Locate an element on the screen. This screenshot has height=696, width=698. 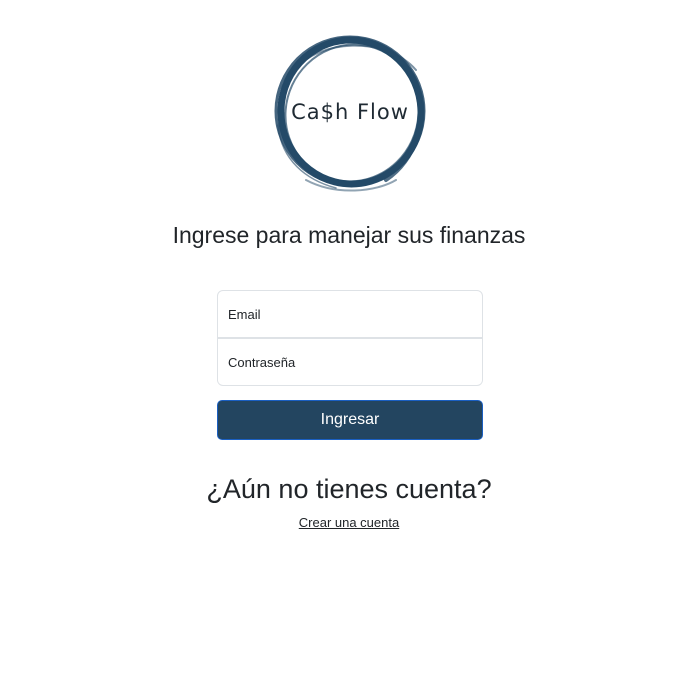
cash-flow-logo: Ca$h Flow is located at coordinates (350, 112).